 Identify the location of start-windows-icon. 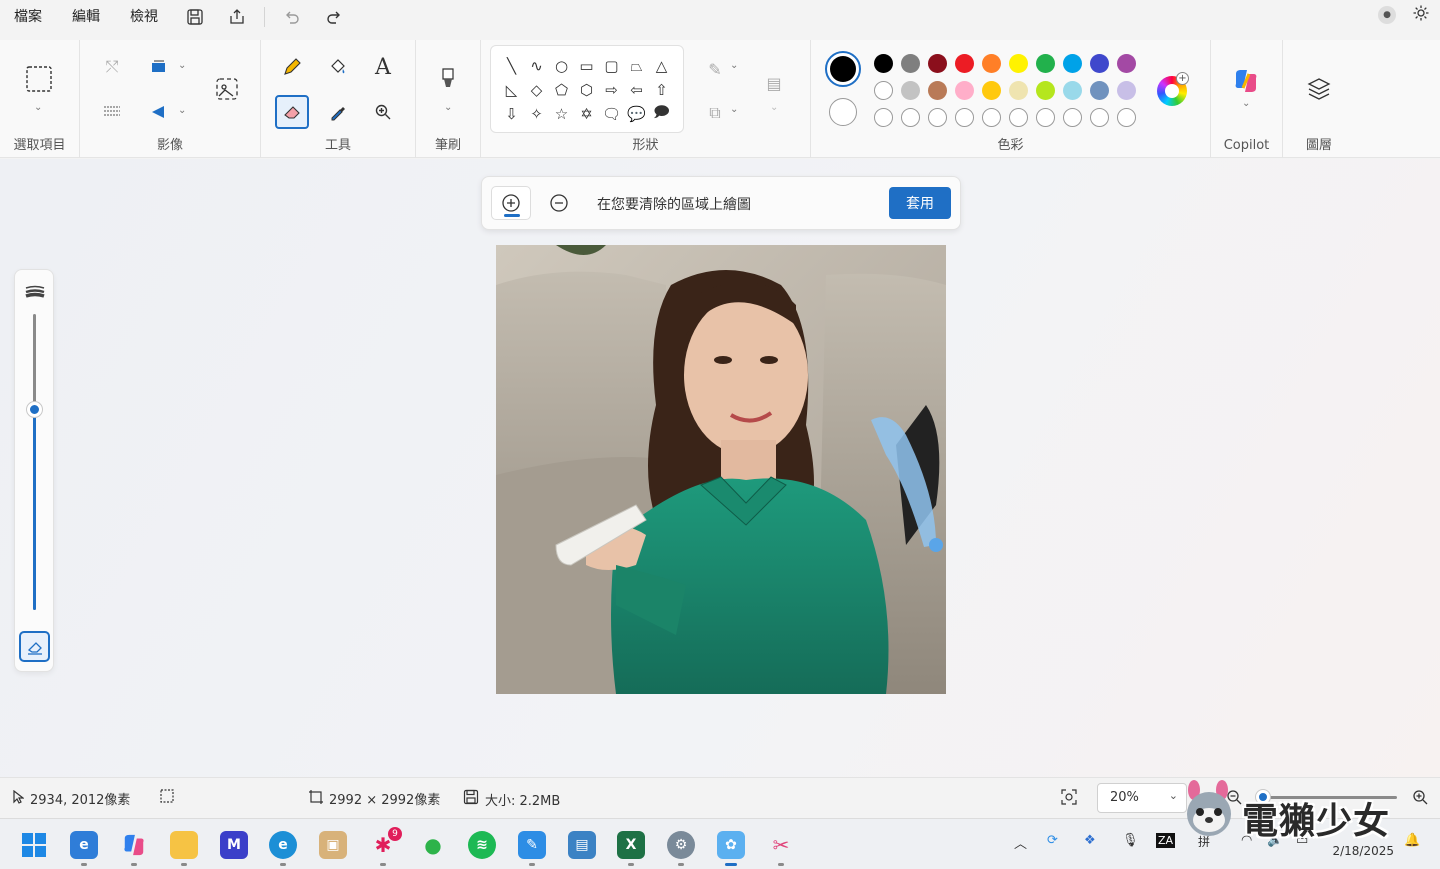
(34, 845).